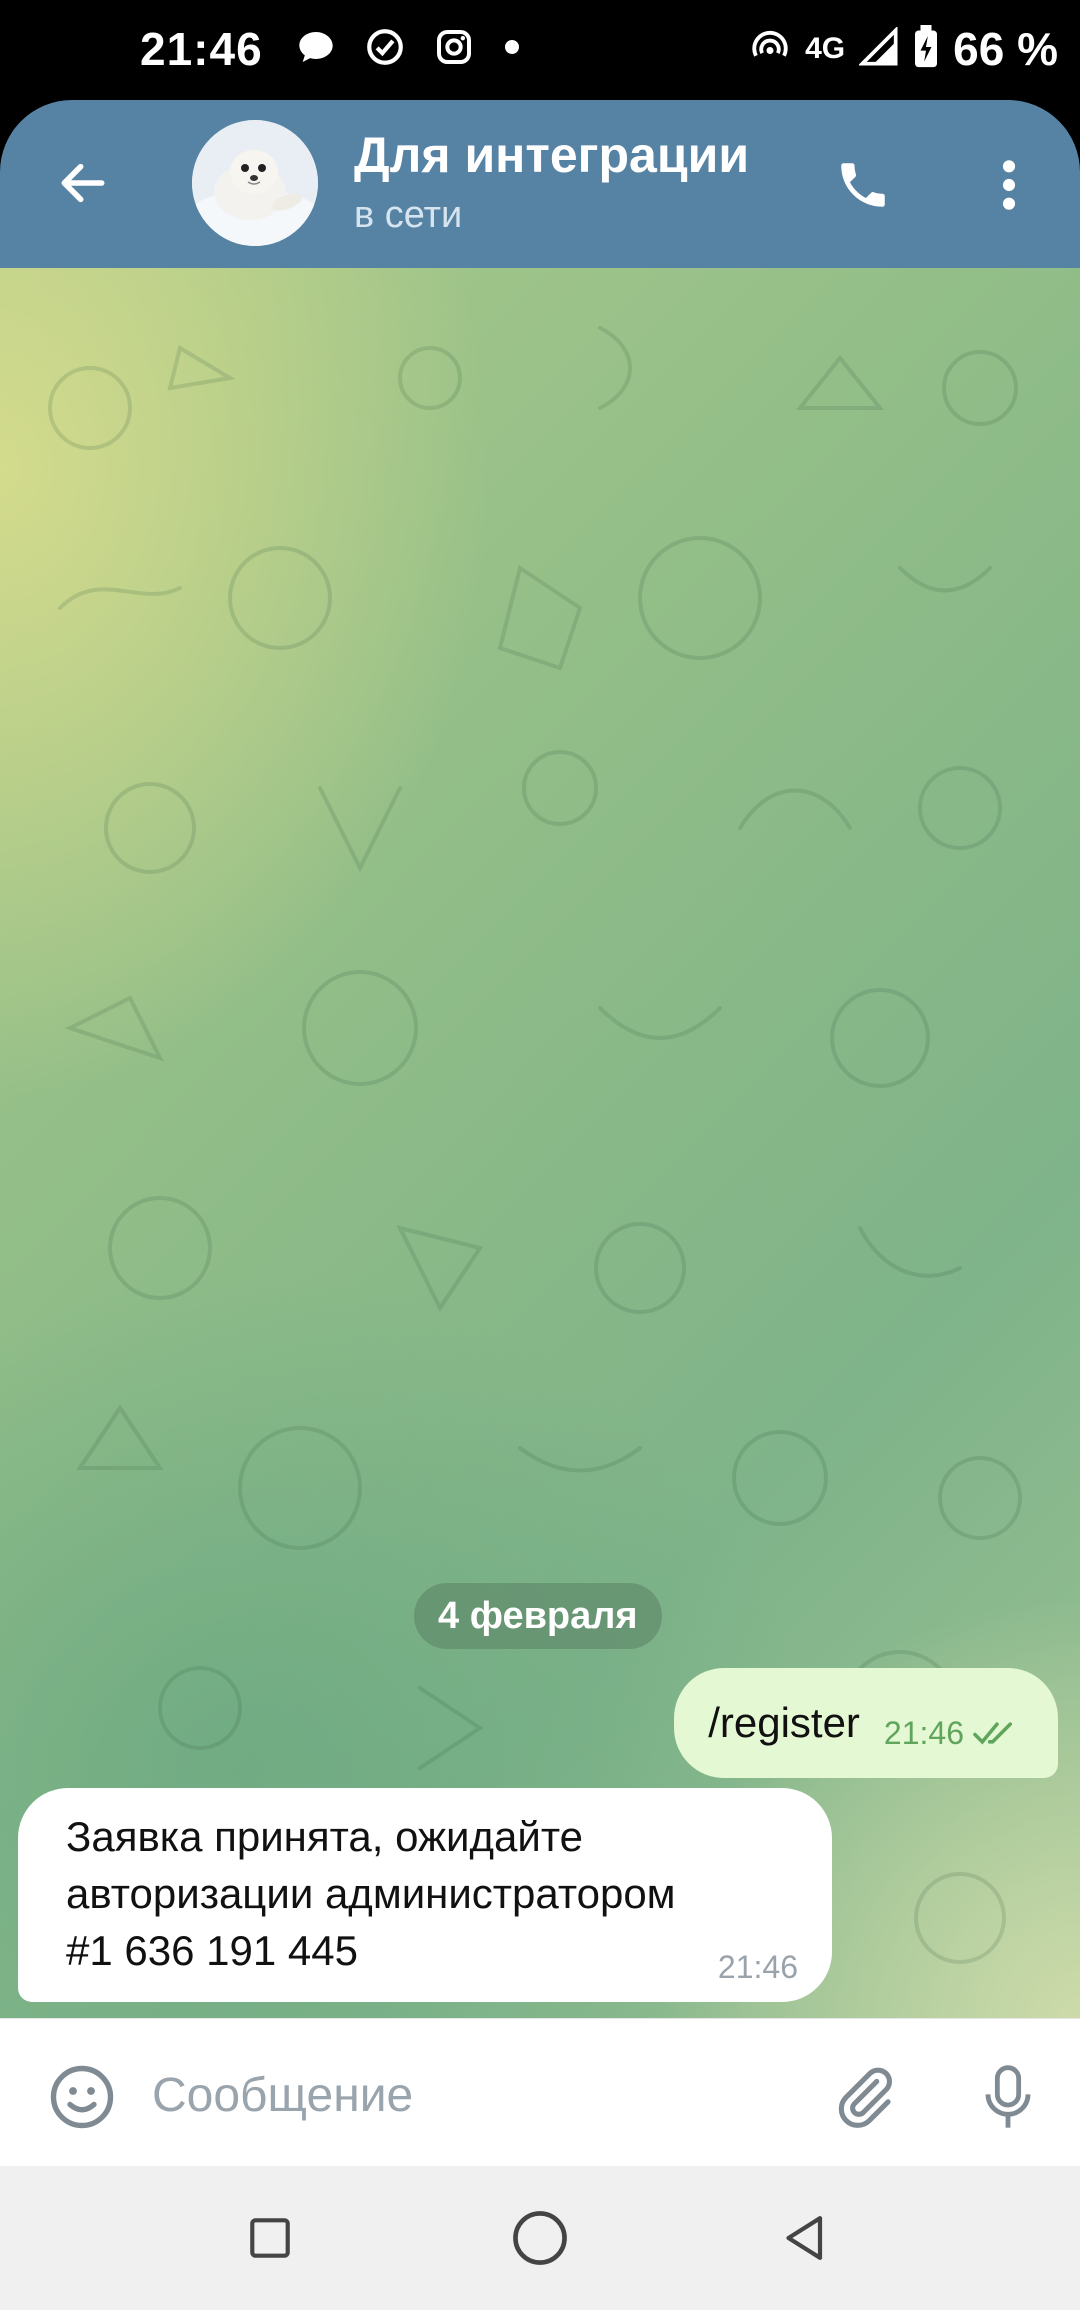 The image size is (1080, 2310). Describe the element at coordinates (201, 49) in the screenshot. I see `status-time: 21:46` at that location.